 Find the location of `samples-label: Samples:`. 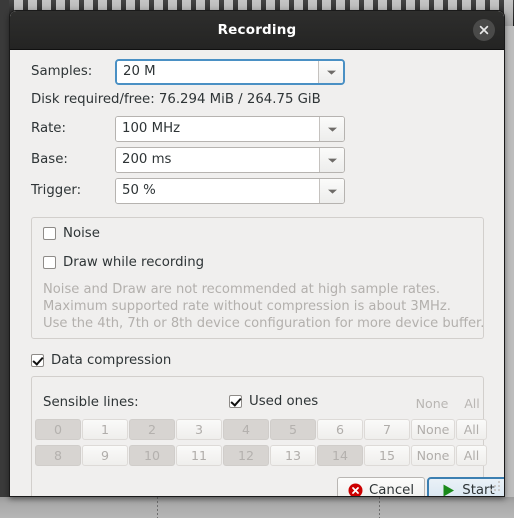

samples-label: Samples: is located at coordinates (62, 71).